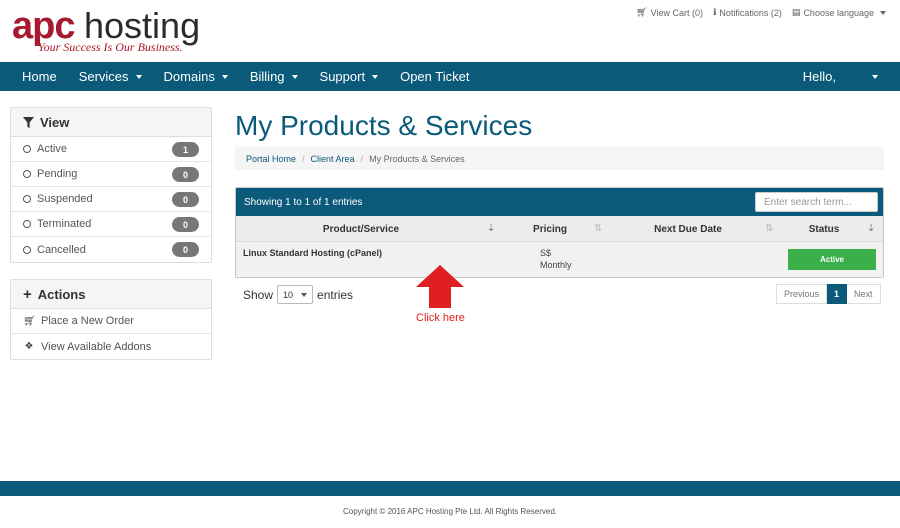 The width and height of the screenshot is (900, 528). Describe the element at coordinates (312, 253) in the screenshot. I see `product-name: Linux Standard Hosting (cPanel)` at that location.